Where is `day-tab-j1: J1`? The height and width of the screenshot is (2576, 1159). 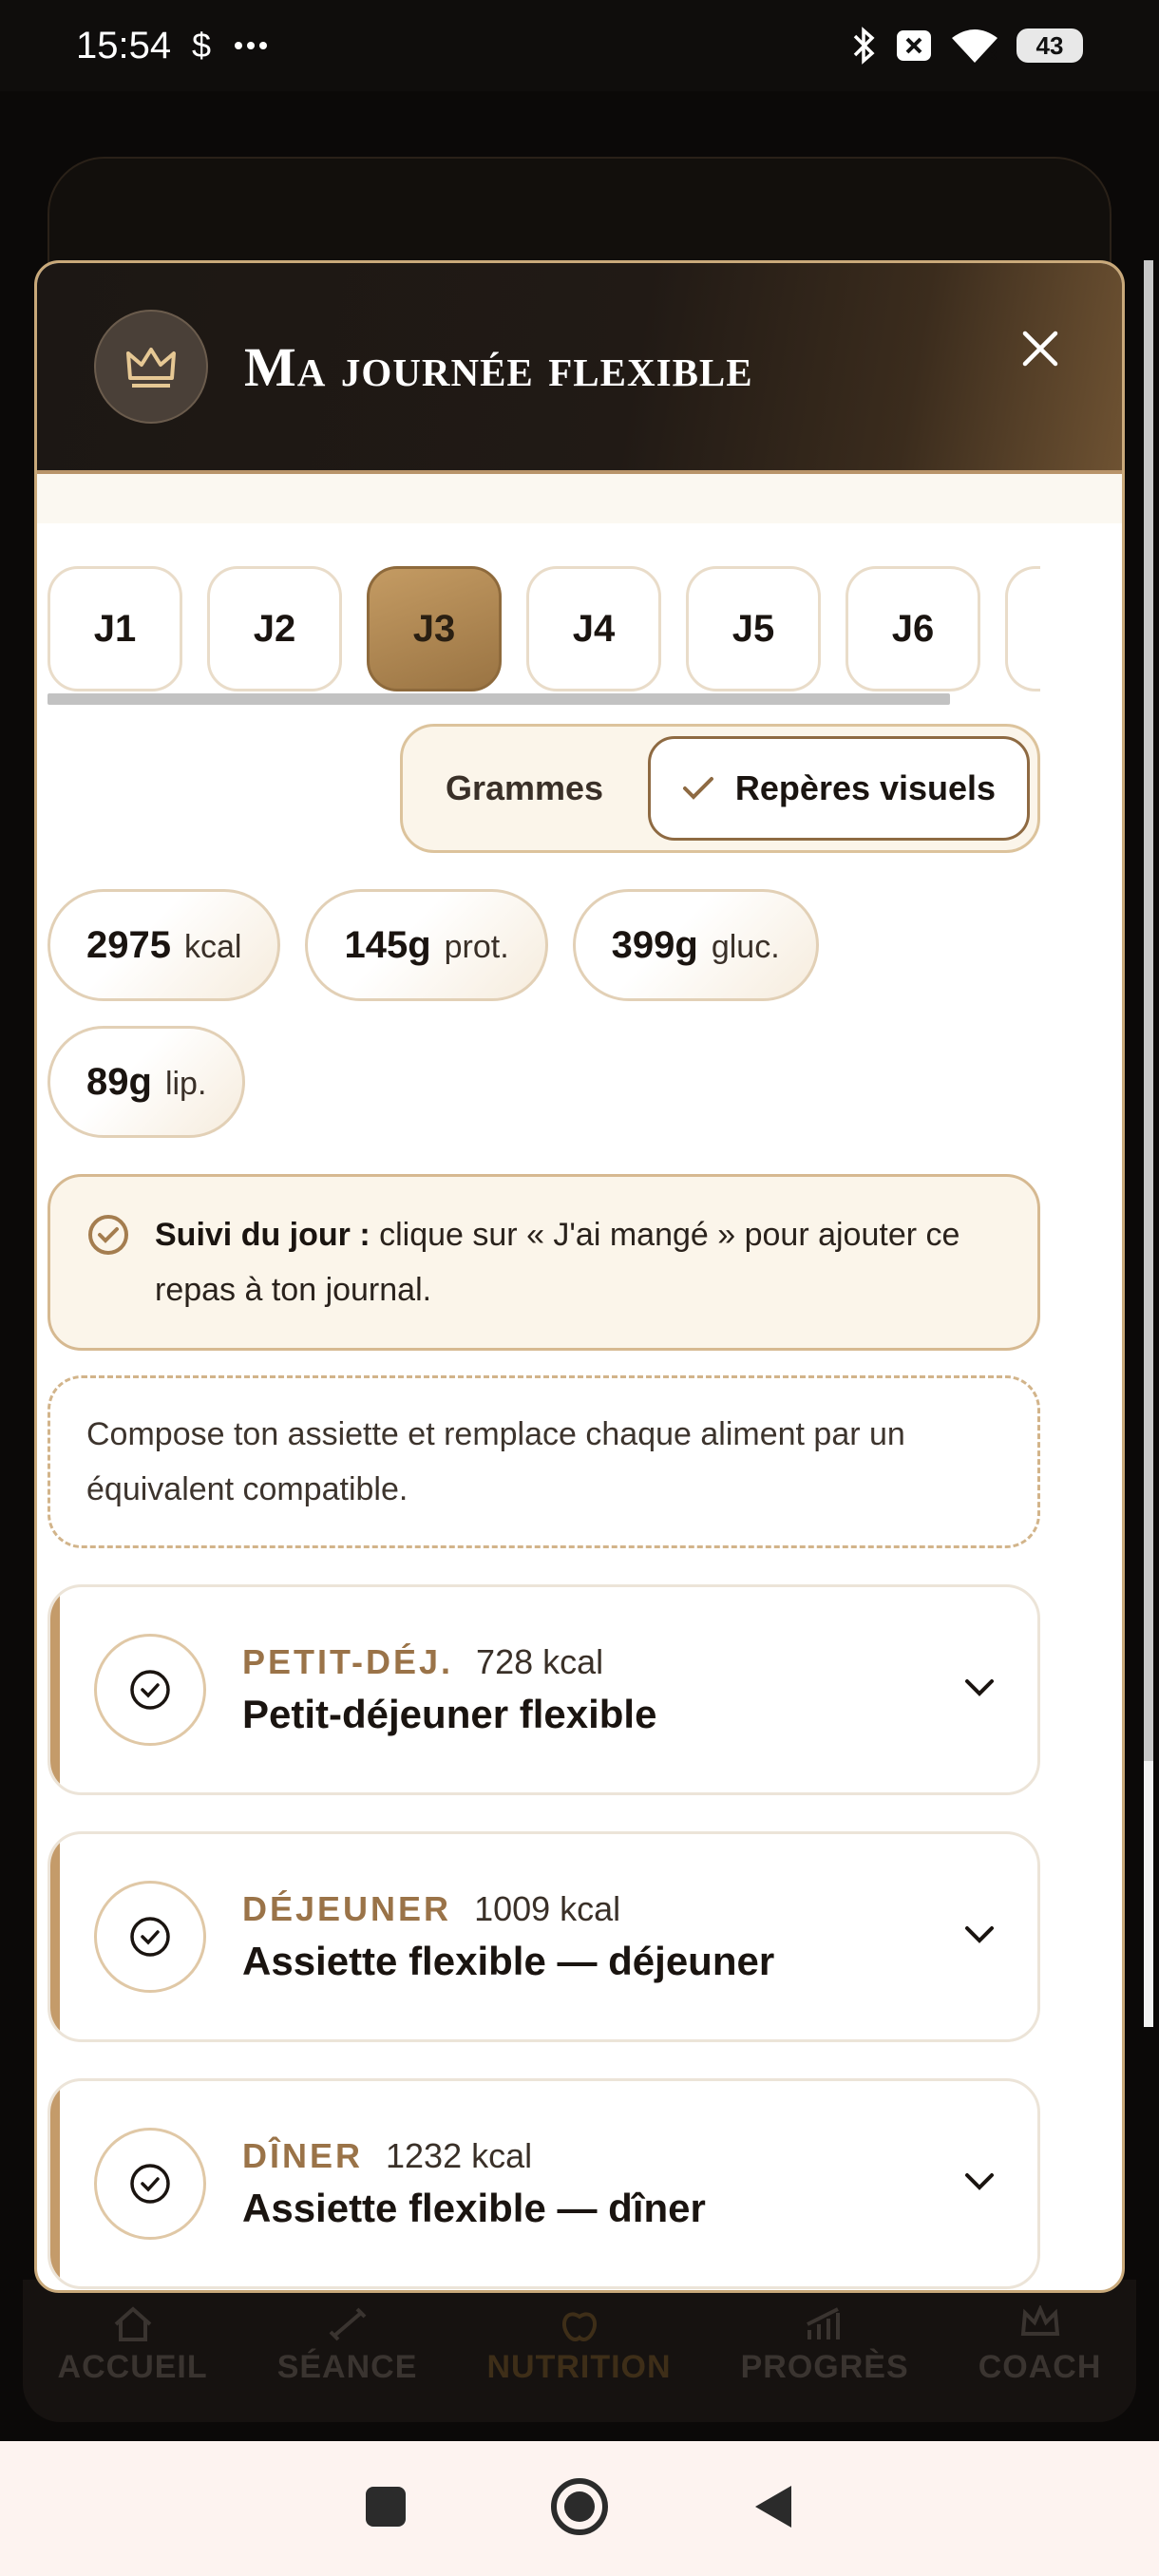
day-tab-j1: J1 is located at coordinates (115, 628).